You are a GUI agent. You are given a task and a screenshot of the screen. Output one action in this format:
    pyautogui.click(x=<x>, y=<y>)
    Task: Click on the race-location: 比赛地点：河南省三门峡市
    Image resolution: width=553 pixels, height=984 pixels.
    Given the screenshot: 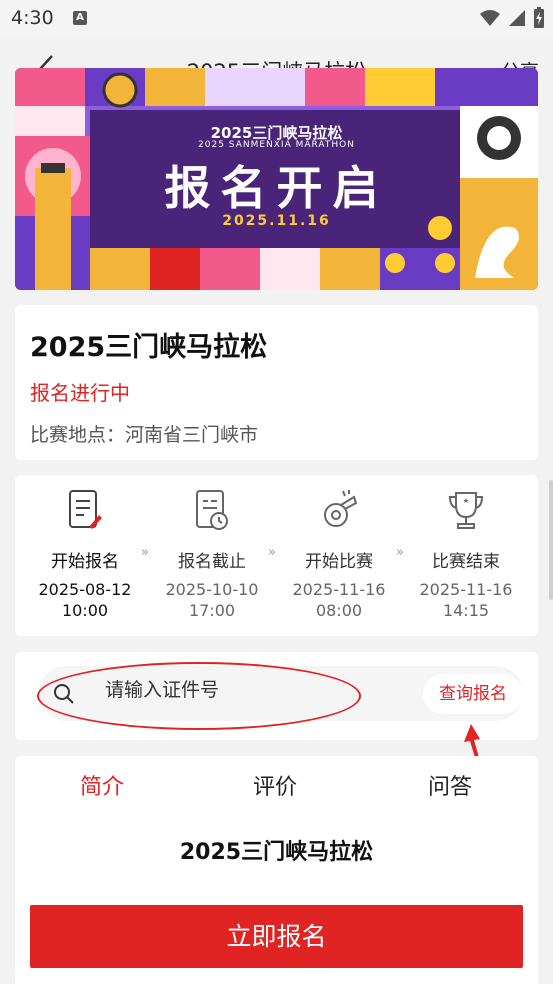 What is the action you would take?
    pyautogui.click(x=144, y=435)
    